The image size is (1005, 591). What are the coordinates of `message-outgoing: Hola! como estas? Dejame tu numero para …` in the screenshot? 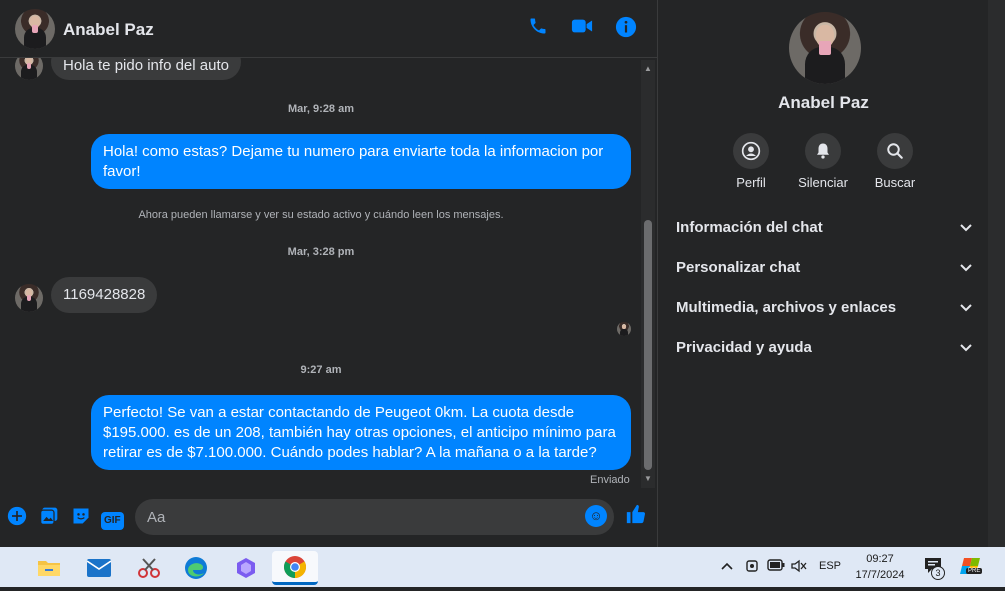 It's located at (361, 161).